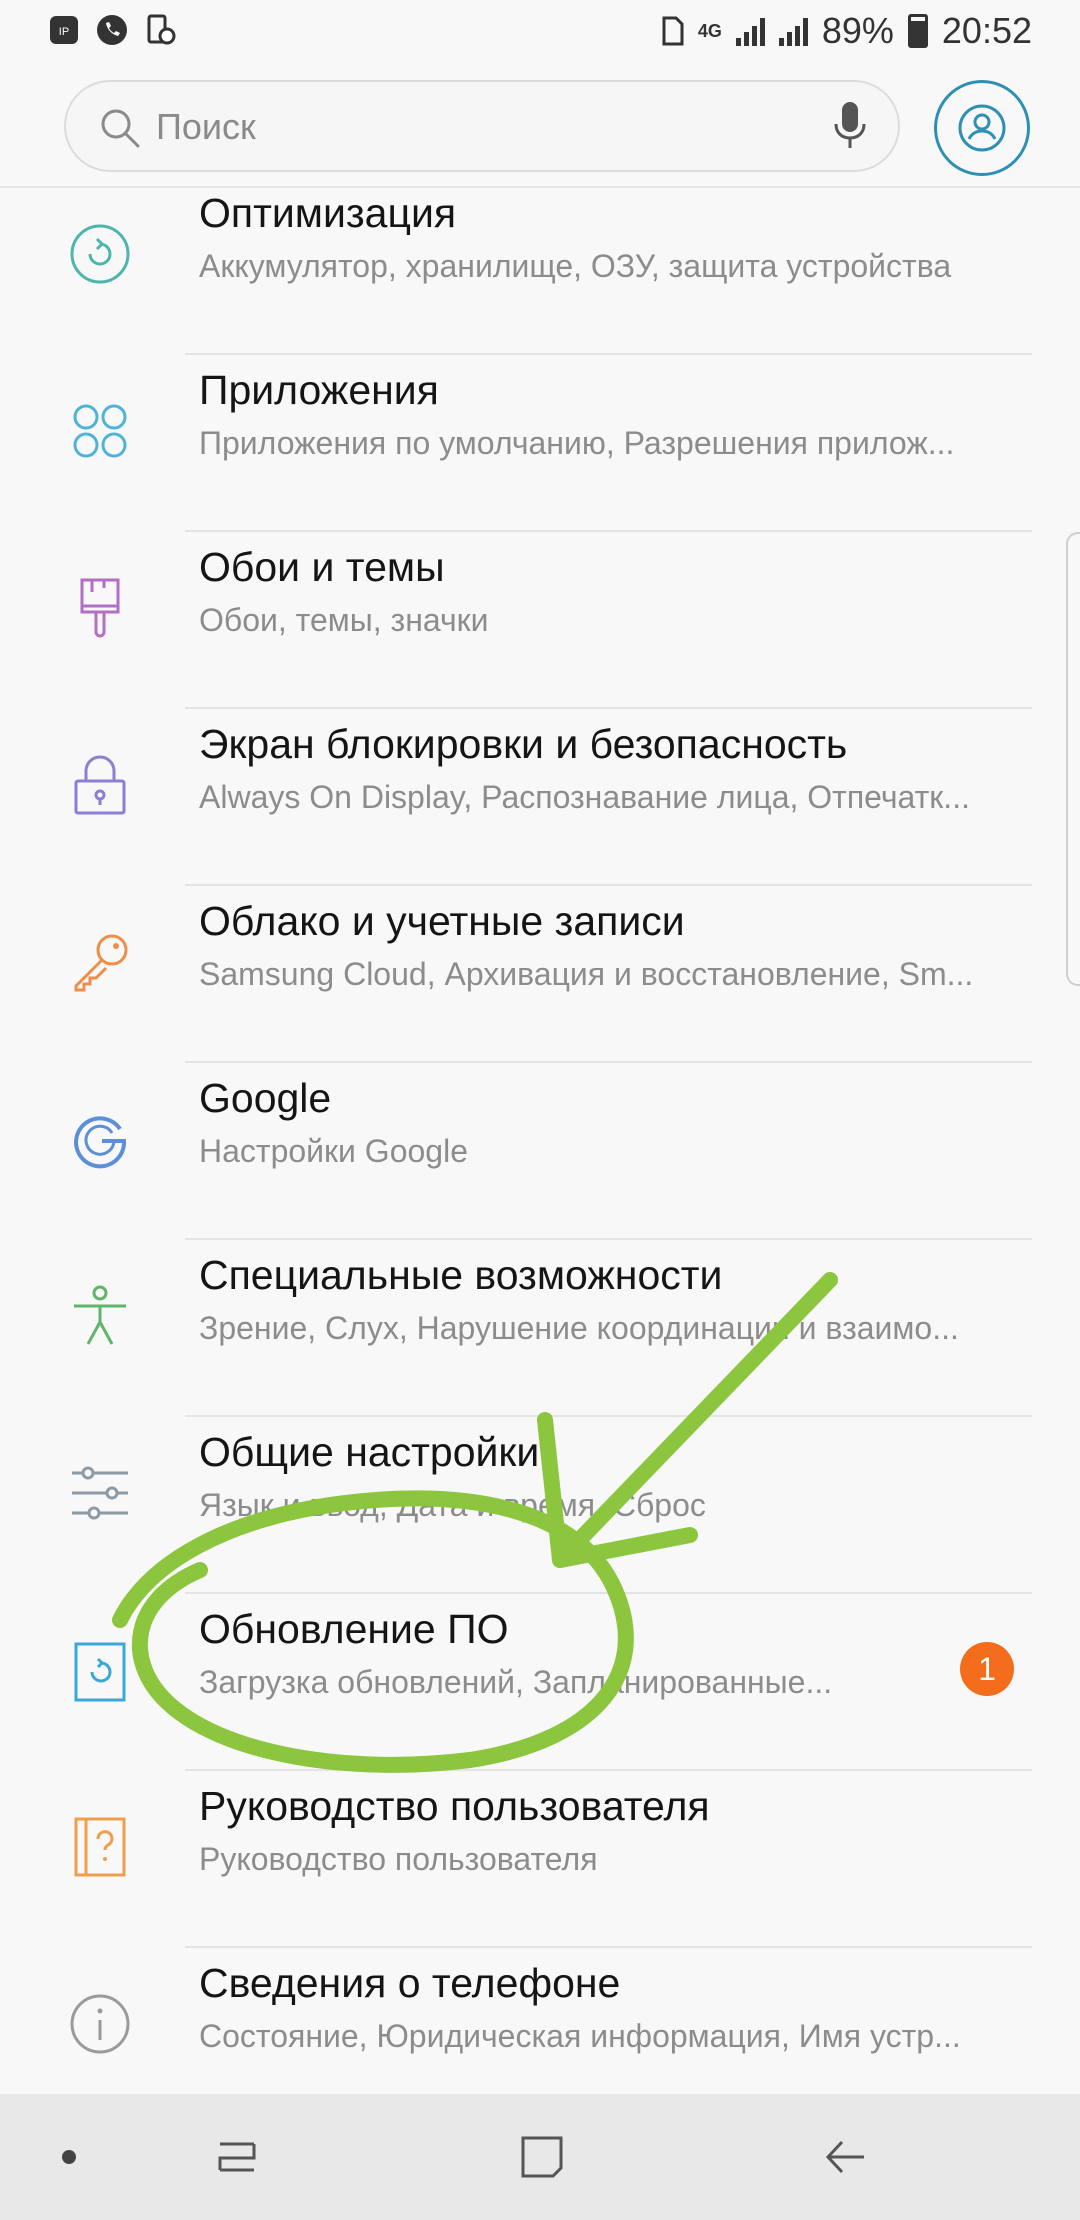 This screenshot has height=2220, width=1080. I want to click on lock-icon, so click(100, 785).